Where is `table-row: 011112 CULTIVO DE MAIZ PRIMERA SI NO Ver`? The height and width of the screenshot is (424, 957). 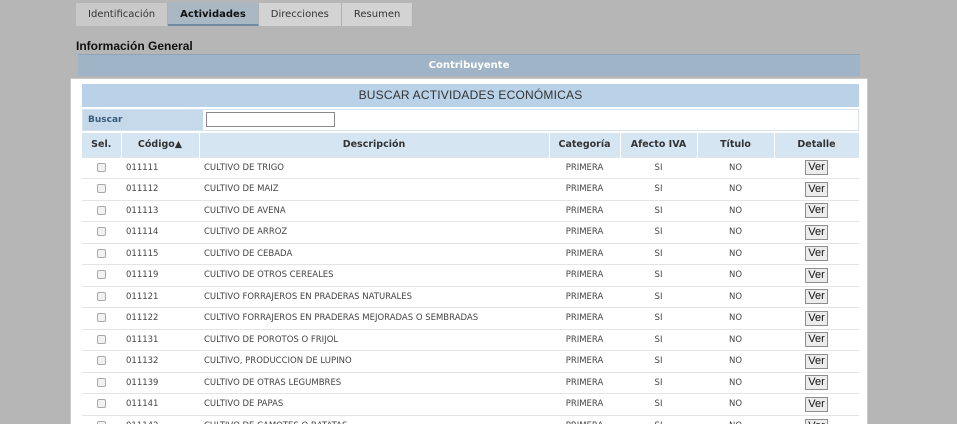
table-row: 011112 CULTIVO DE MAIZ PRIMERA SI NO Ver is located at coordinates (470, 189).